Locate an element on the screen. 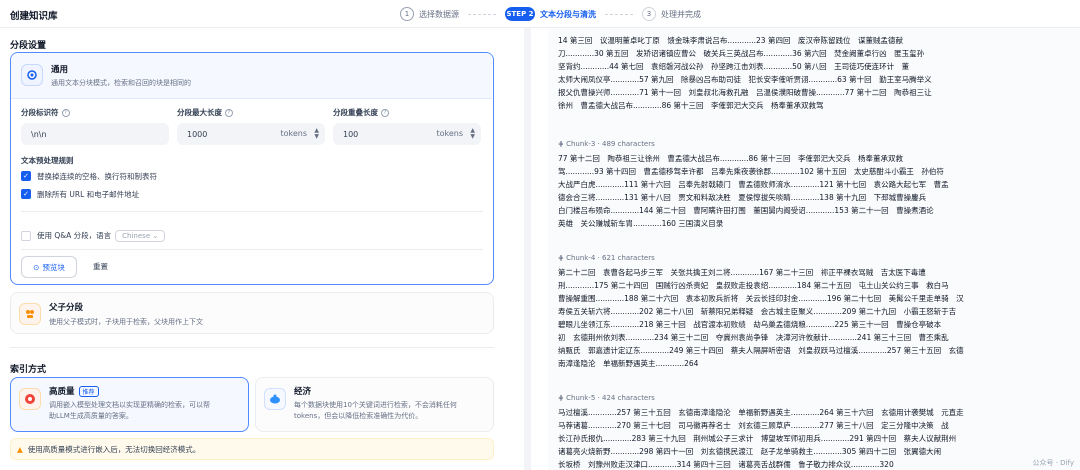 This screenshot has width=1080, height=470. language-select: Chinese ⌄ is located at coordinates (140, 236).